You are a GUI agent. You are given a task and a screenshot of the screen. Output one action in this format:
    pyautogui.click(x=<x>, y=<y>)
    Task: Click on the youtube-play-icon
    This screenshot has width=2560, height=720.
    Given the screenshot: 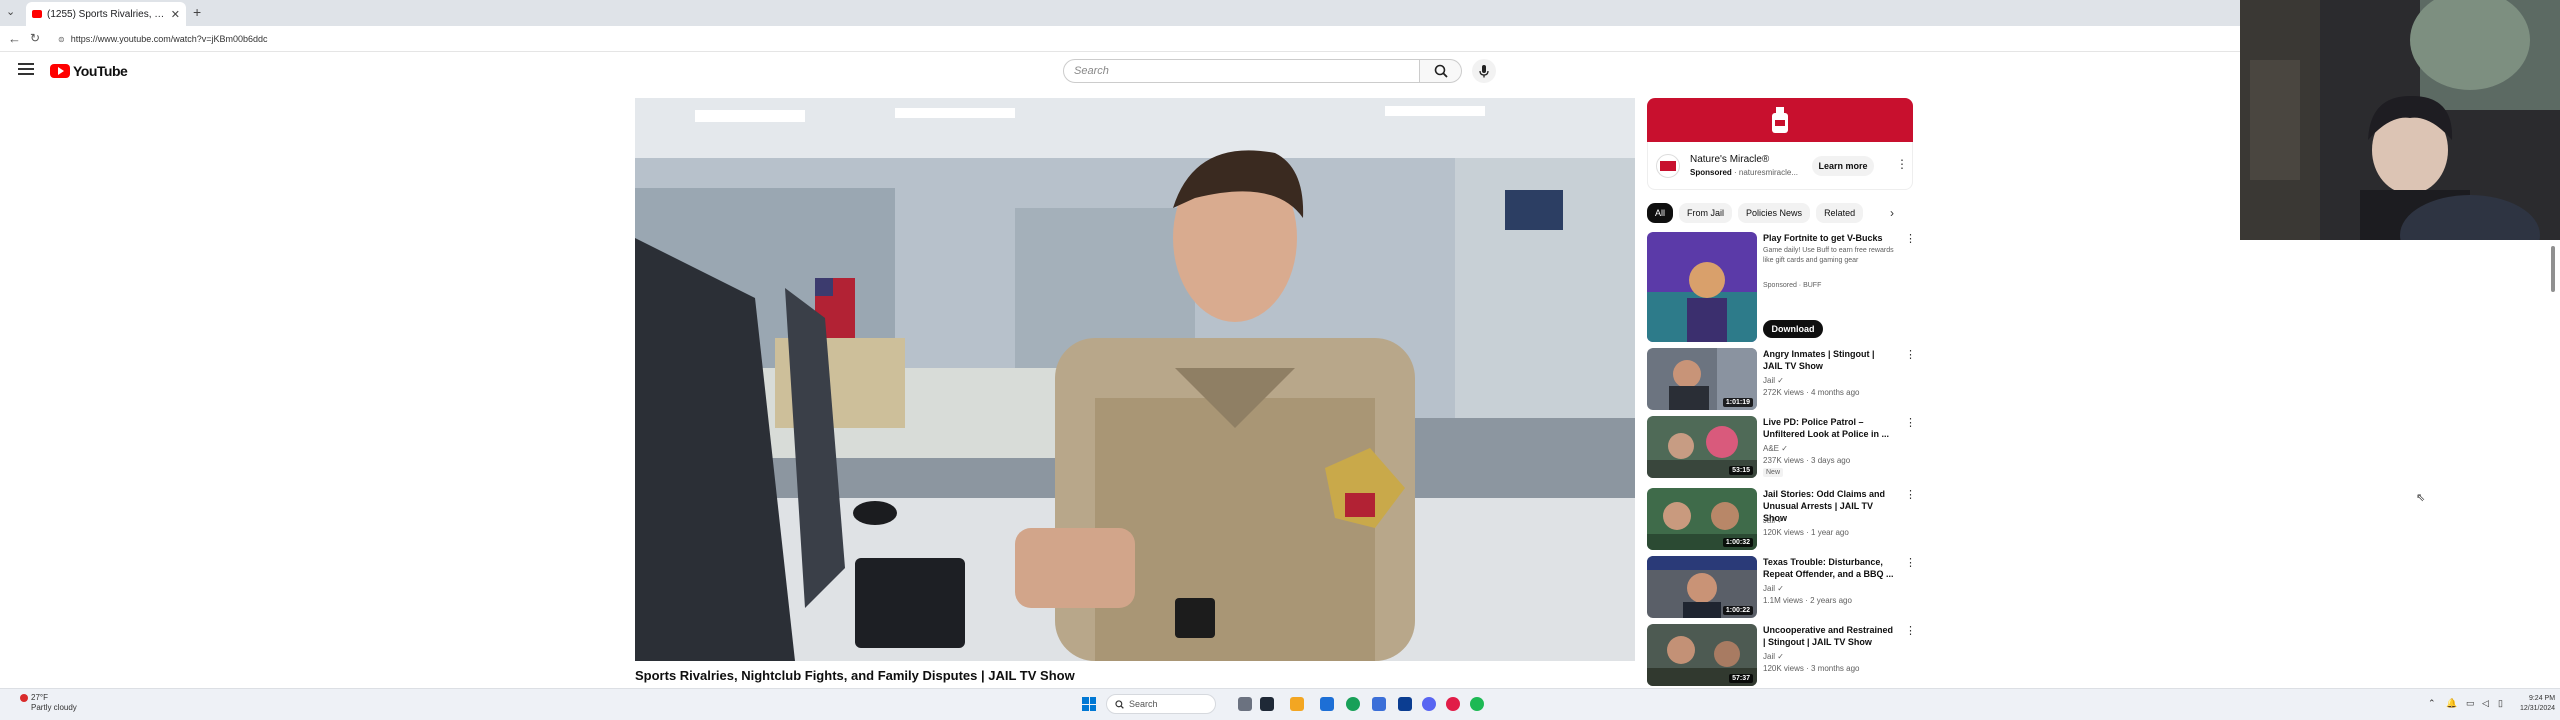 What is the action you would take?
    pyautogui.click(x=60, y=71)
    